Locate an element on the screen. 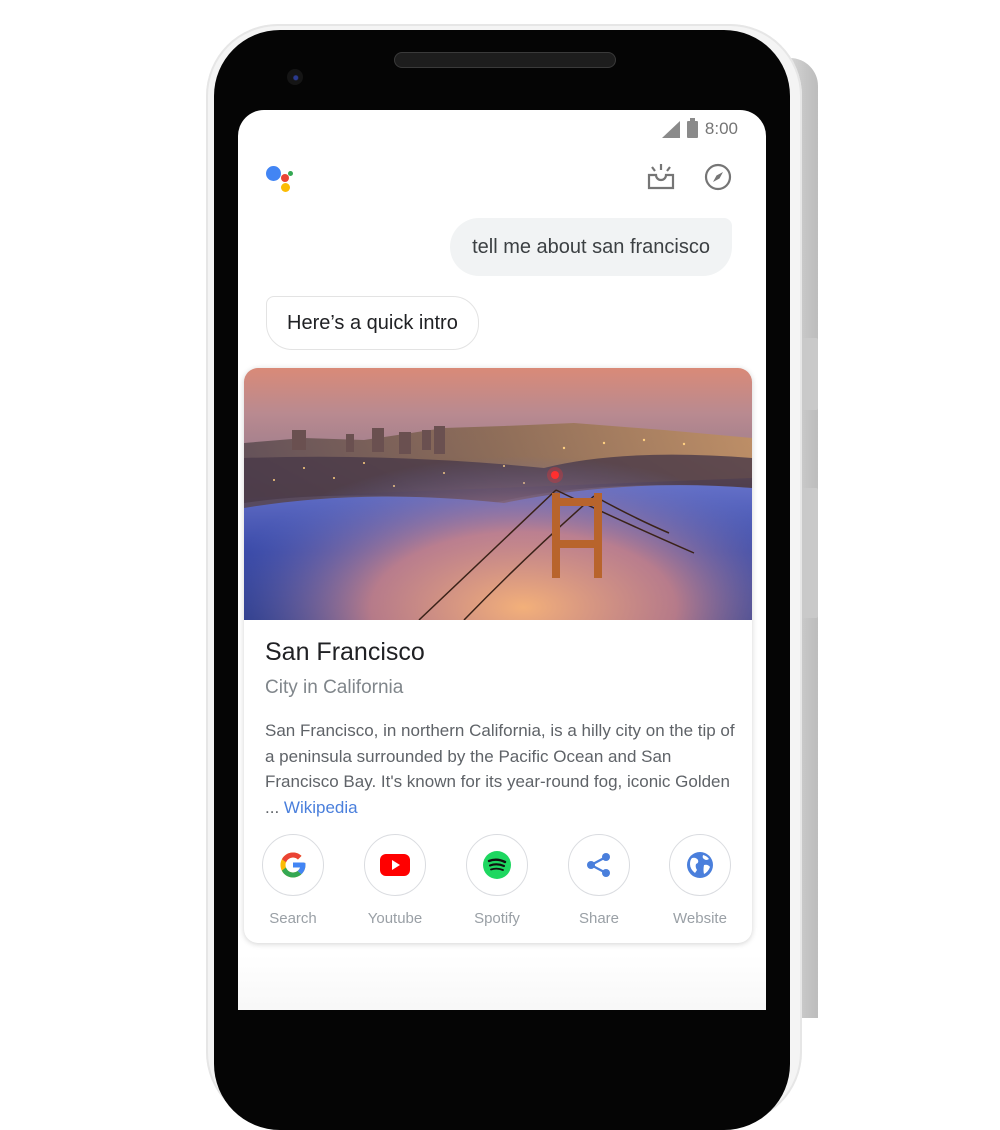  logo-dot-green is located at coordinates (290, 173).